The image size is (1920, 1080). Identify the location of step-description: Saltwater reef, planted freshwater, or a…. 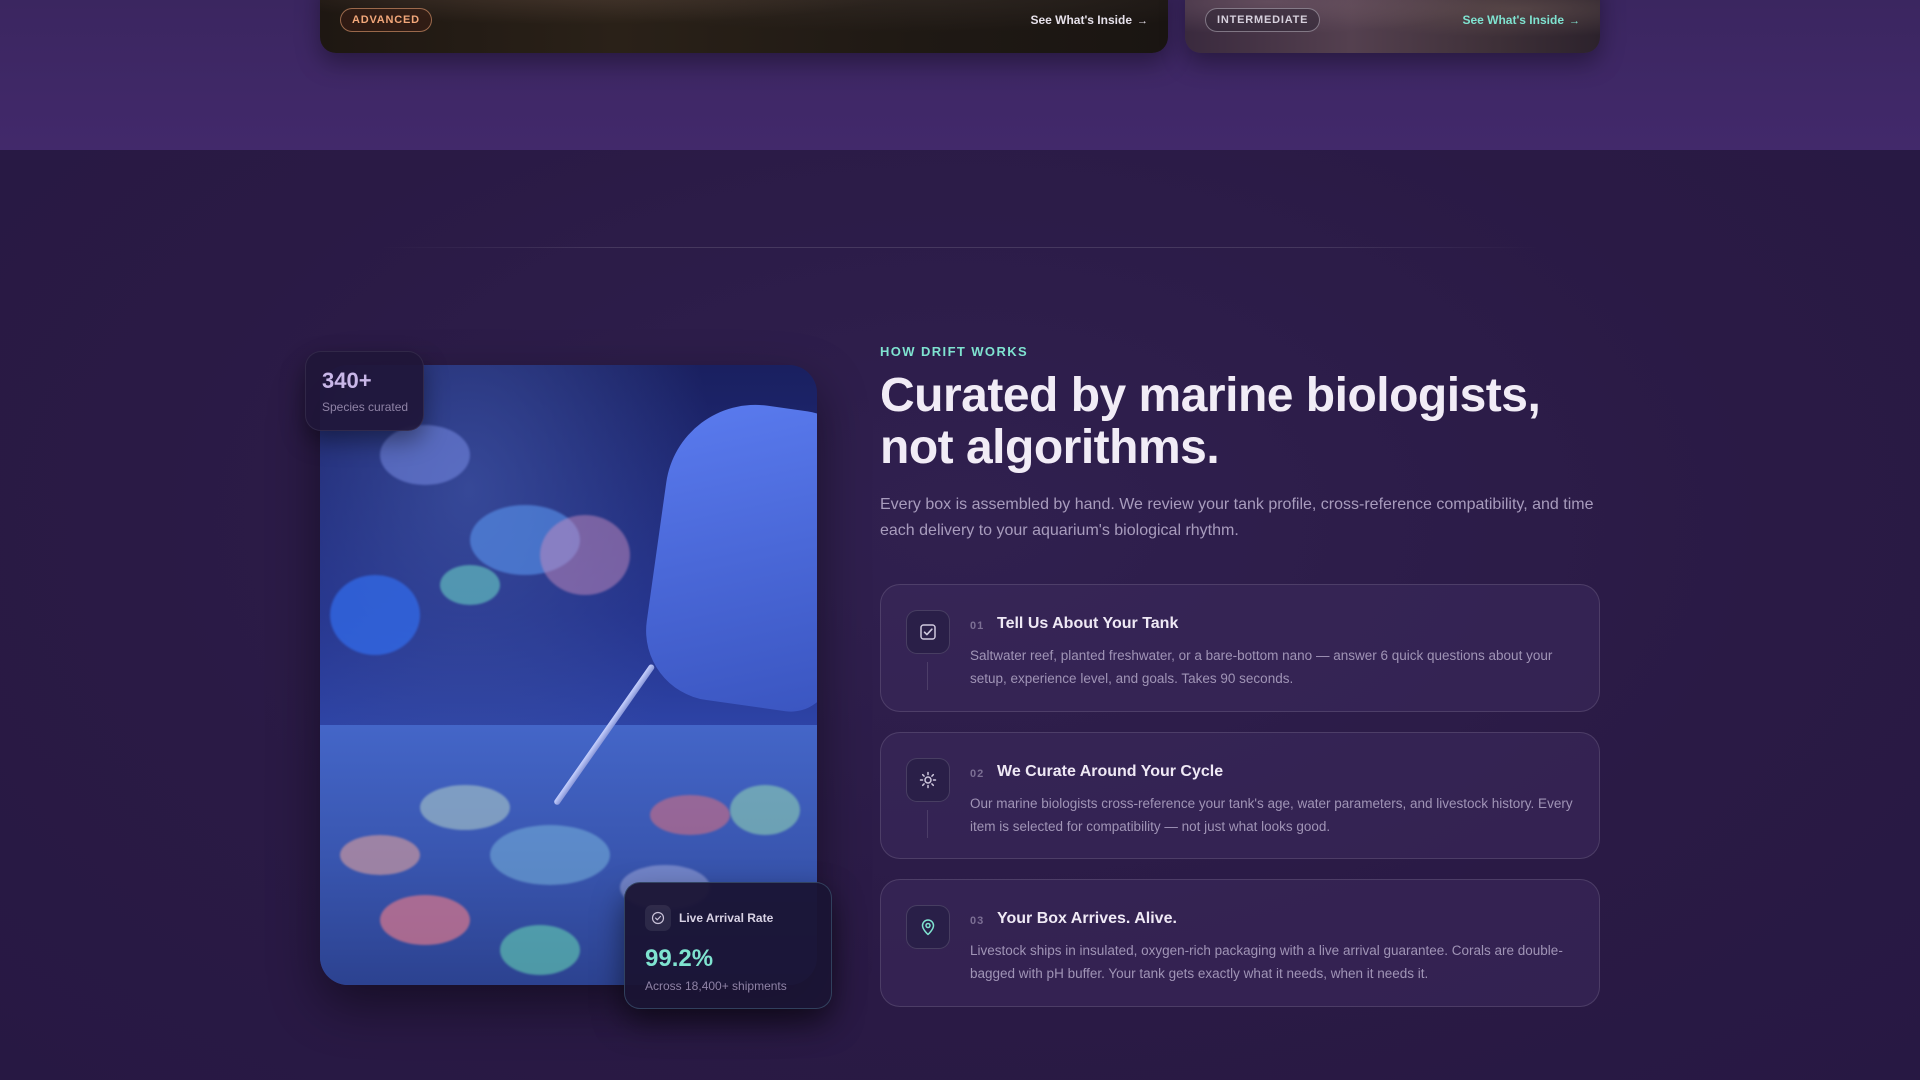
(1261, 667).